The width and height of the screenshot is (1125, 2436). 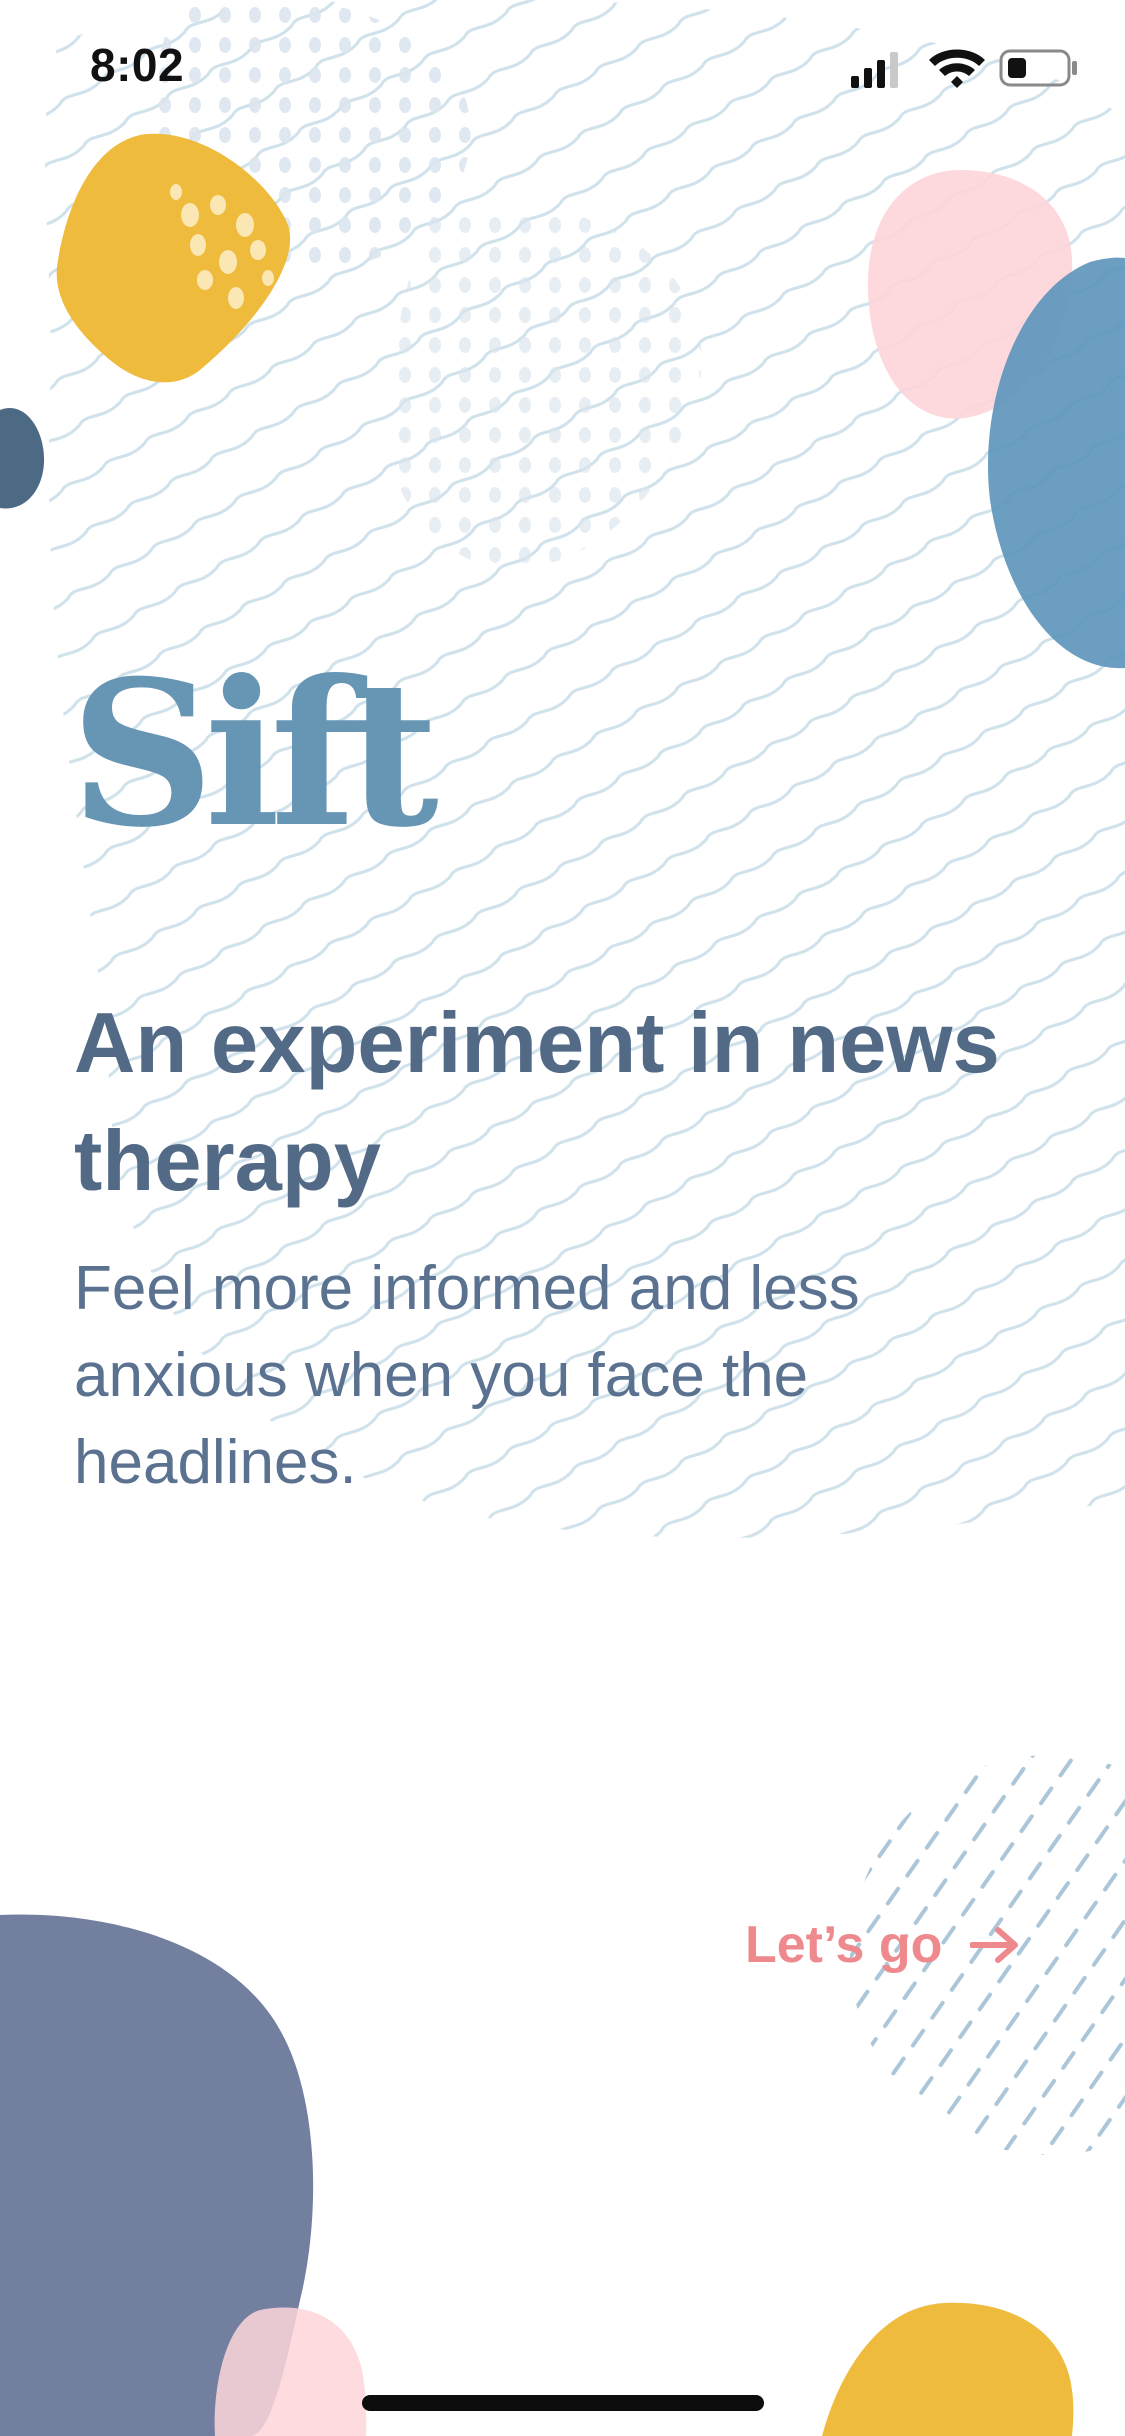 I want to click on page-title: An experiment in news therapy, so click(x=537, y=1102).